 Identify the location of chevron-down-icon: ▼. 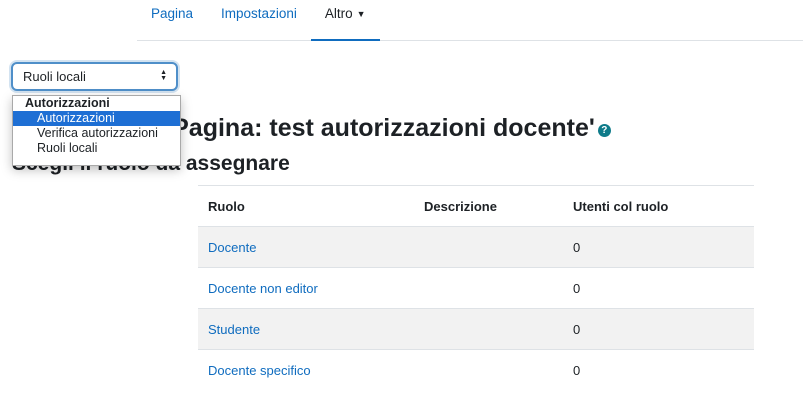
(361, 14).